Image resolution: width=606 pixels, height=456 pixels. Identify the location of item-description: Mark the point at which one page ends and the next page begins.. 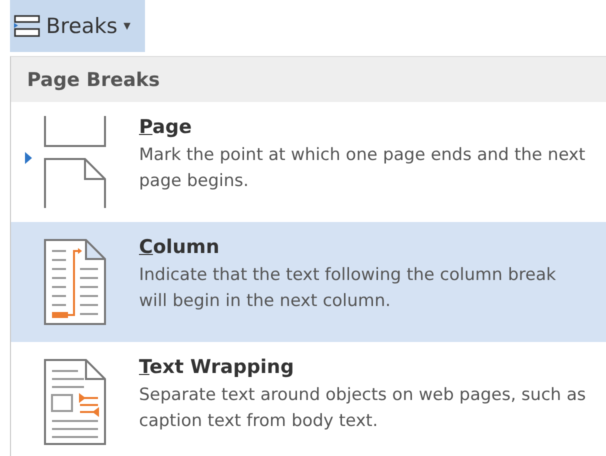
(362, 168).